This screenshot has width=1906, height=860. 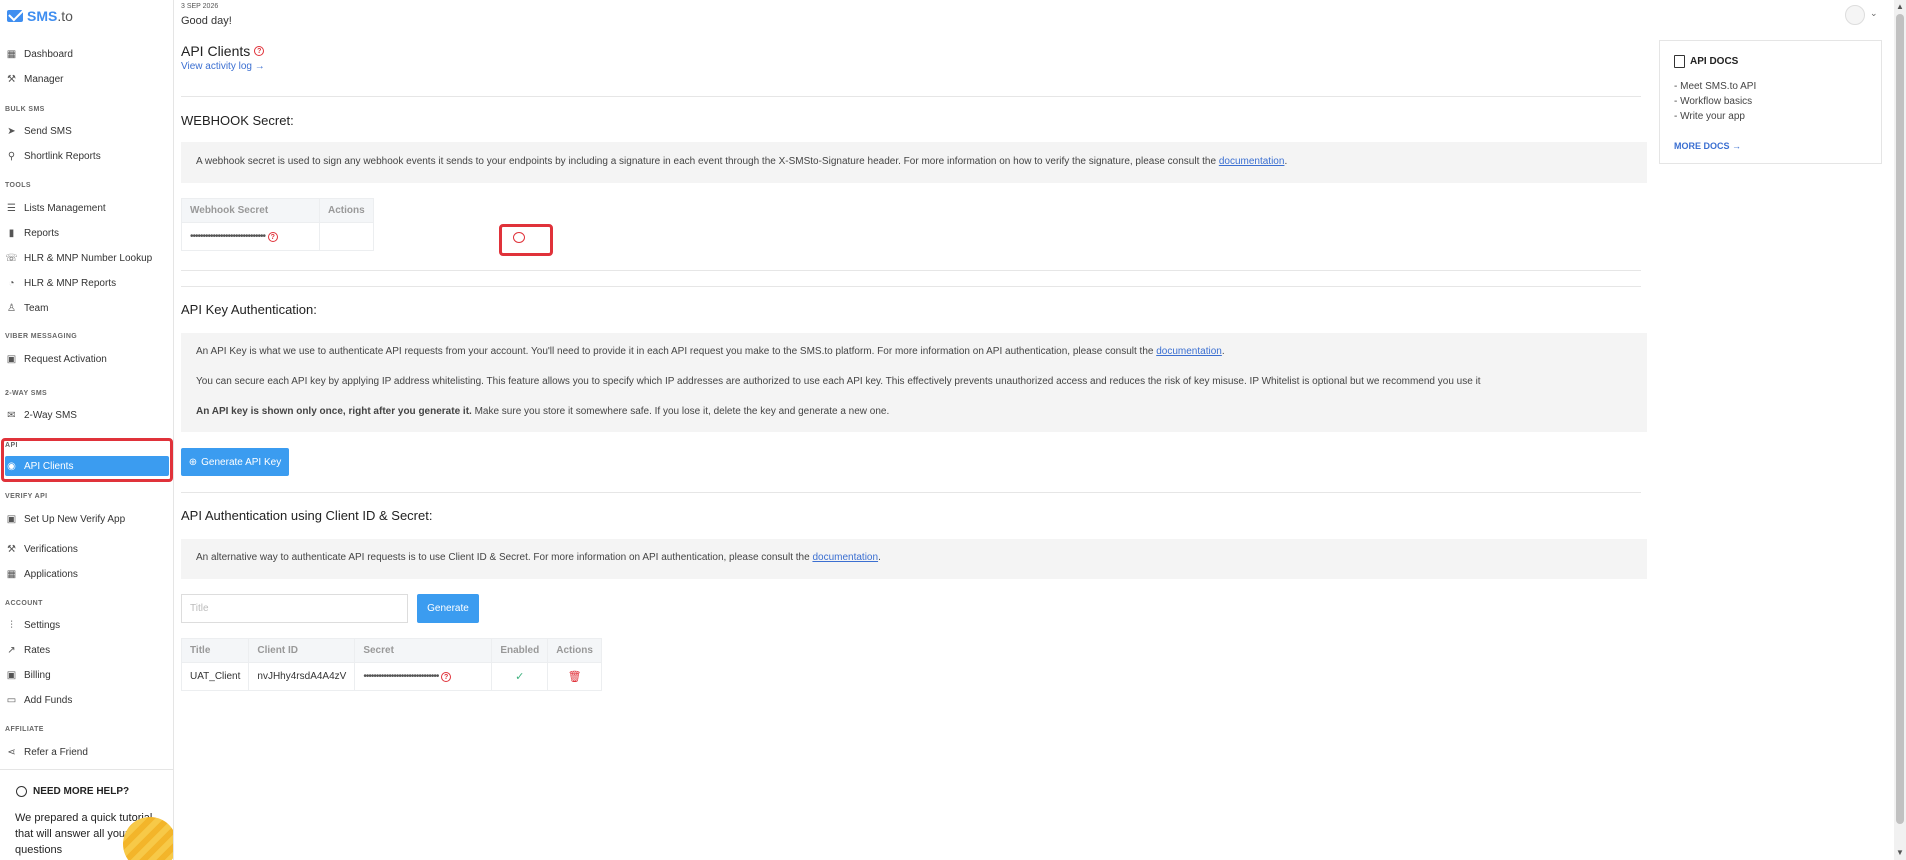 What do you see at coordinates (26, 496) in the screenshot?
I see `section-verify-api: VERIFY API` at bounding box center [26, 496].